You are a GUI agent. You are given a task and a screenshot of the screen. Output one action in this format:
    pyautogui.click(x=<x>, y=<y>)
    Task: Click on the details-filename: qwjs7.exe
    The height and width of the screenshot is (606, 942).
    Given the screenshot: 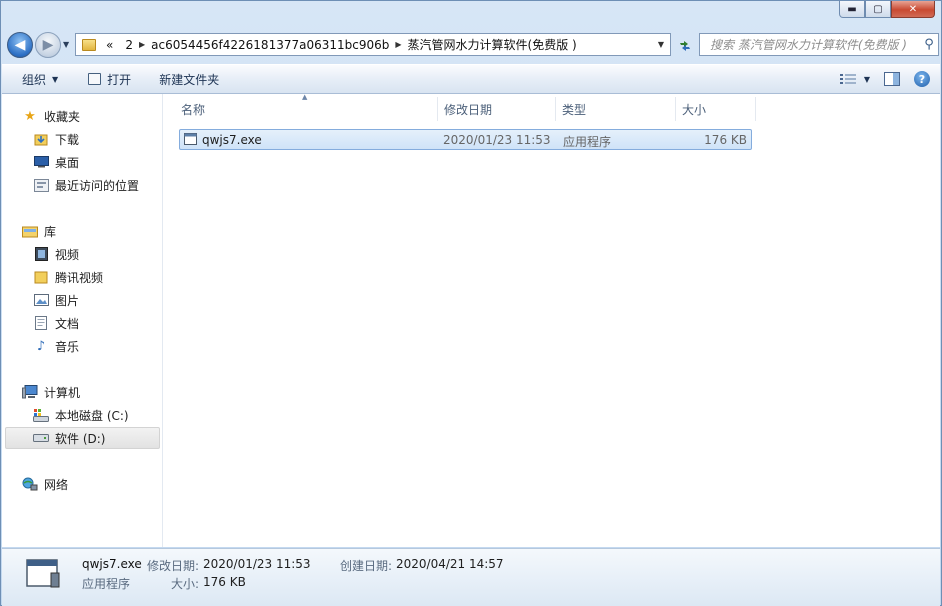 What is the action you would take?
    pyautogui.click(x=112, y=564)
    